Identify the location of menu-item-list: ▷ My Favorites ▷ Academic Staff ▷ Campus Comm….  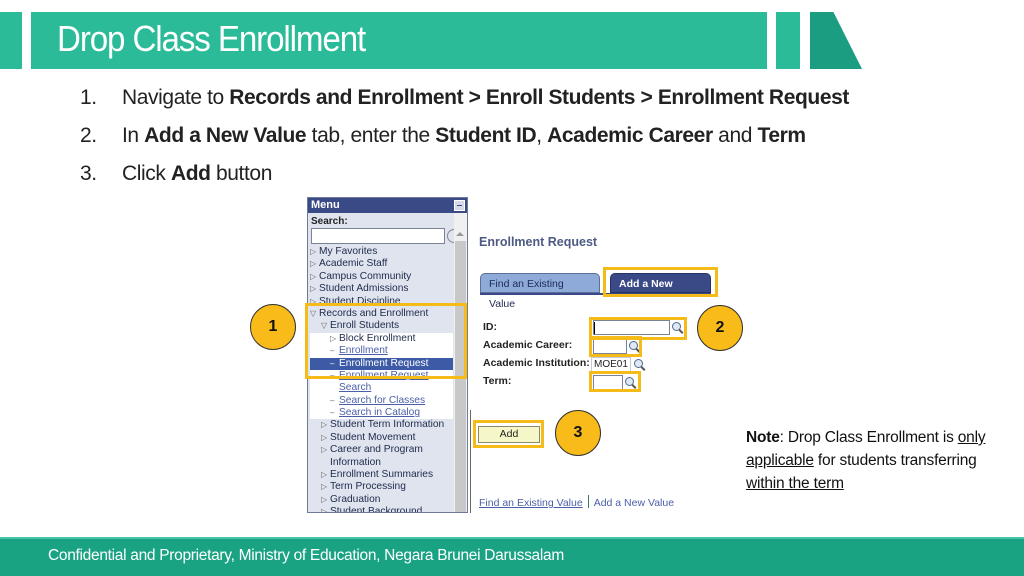
(381, 379).